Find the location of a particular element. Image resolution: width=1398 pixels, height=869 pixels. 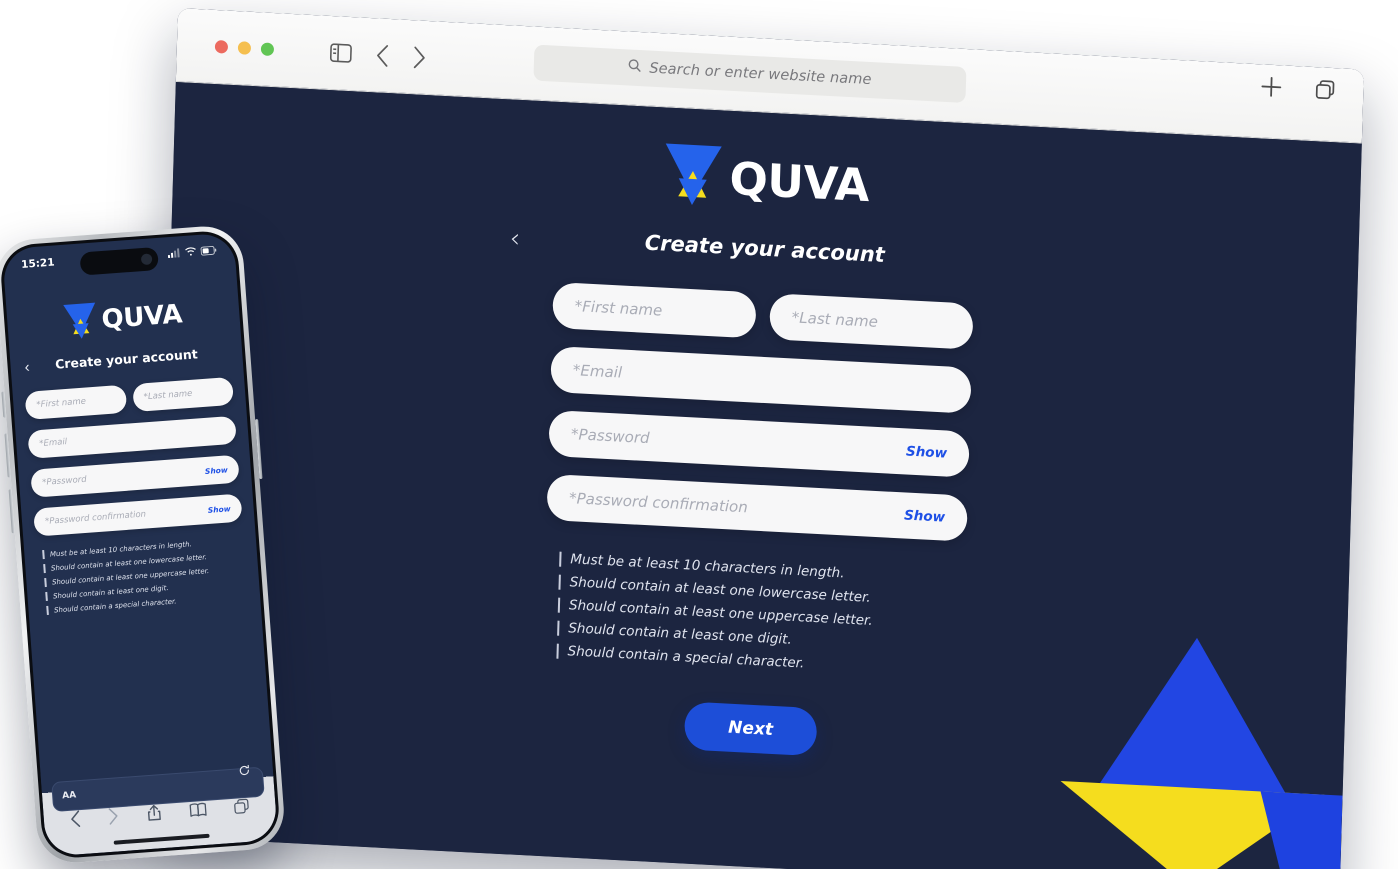

phone-first-name-input: *First name is located at coordinates (75, 402).